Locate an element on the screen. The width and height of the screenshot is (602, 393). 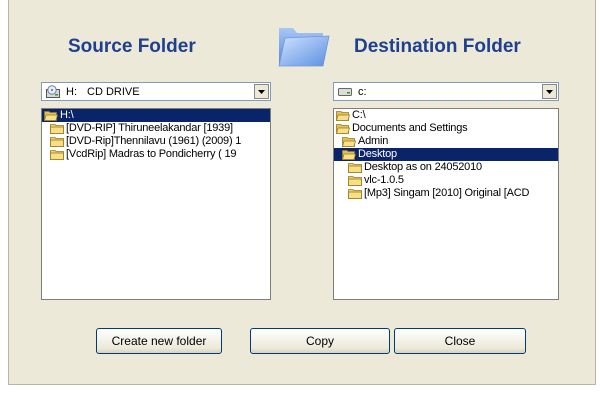
list-item: C:\ is located at coordinates (446, 115).